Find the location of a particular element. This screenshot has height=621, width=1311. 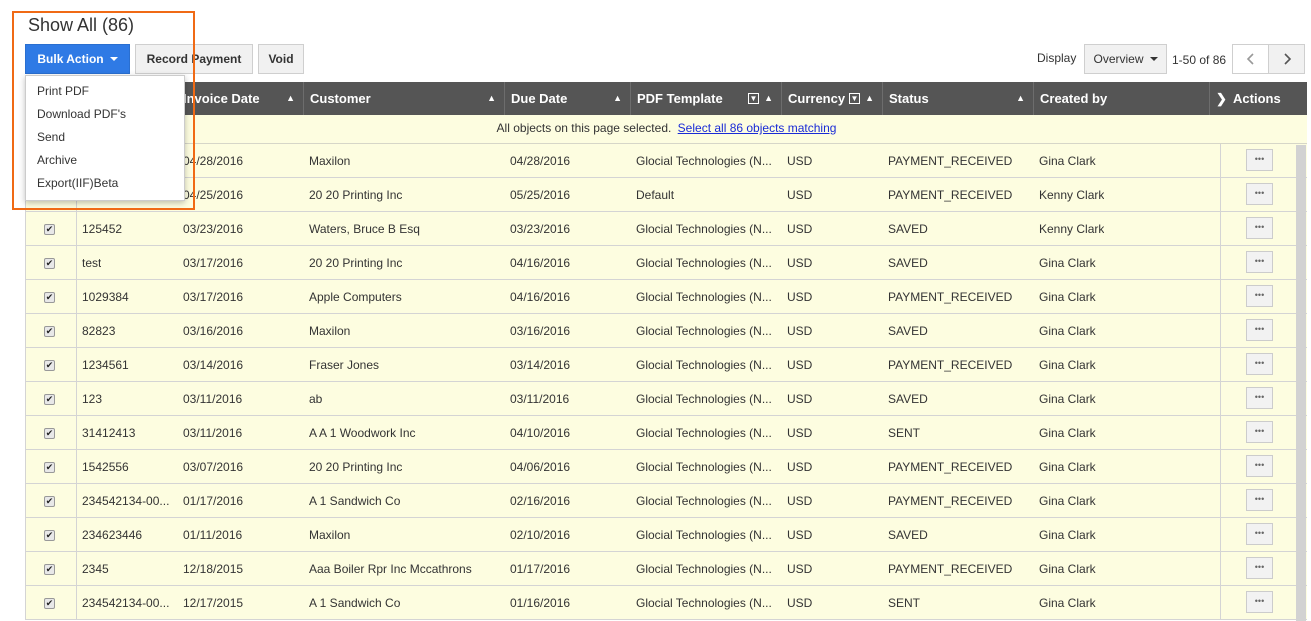

menu-item-archive: Archive is located at coordinates (105, 160).